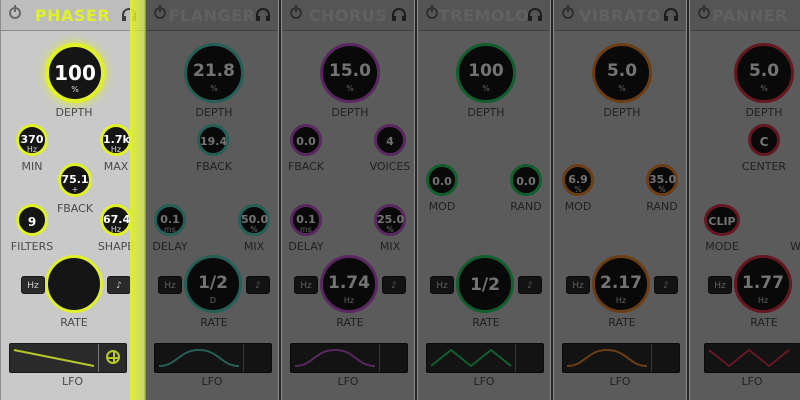 Image resolution: width=800 pixels, height=400 pixels. What do you see at coordinates (212, 15) in the screenshot?
I see `flanger-header: FLANGER` at bounding box center [212, 15].